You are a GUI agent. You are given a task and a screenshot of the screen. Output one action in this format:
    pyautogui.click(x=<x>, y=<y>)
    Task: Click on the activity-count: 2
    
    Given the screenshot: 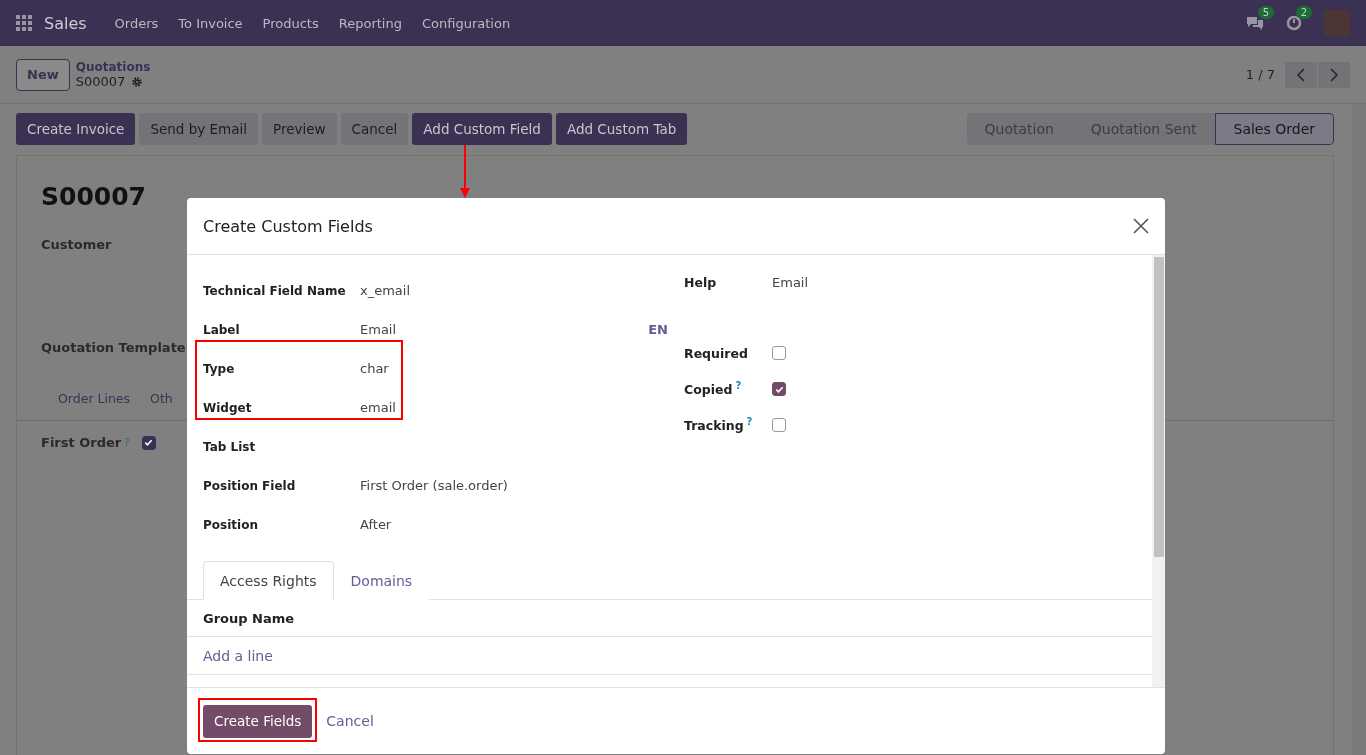 What is the action you would take?
    pyautogui.click(x=1303, y=12)
    